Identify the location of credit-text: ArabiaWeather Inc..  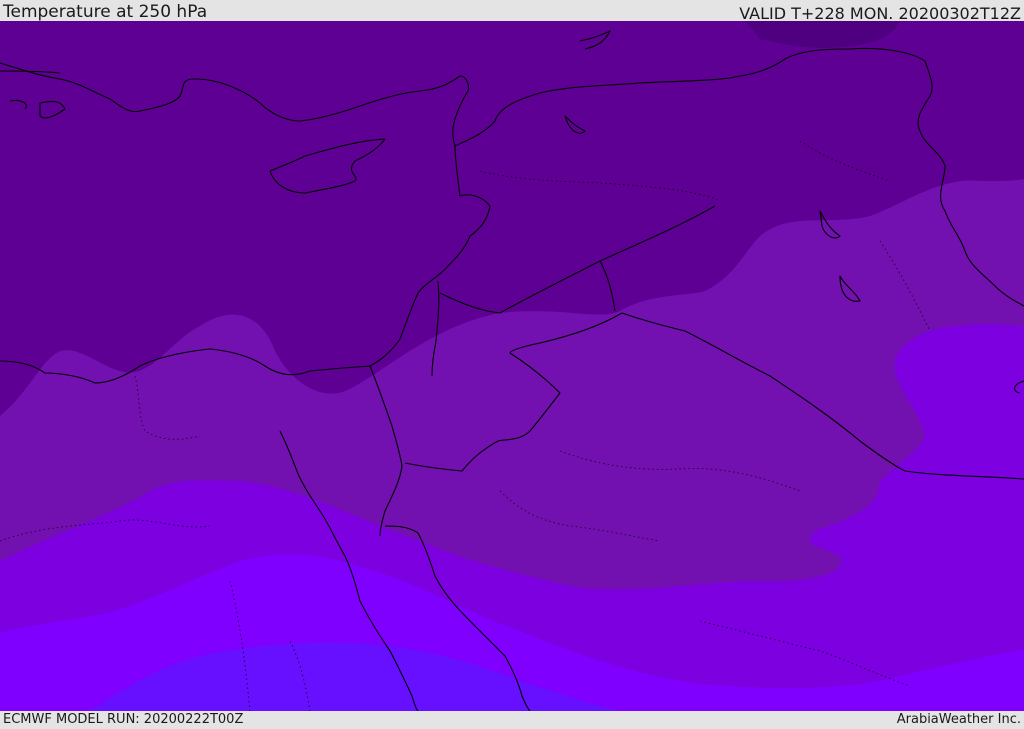
(958, 719).